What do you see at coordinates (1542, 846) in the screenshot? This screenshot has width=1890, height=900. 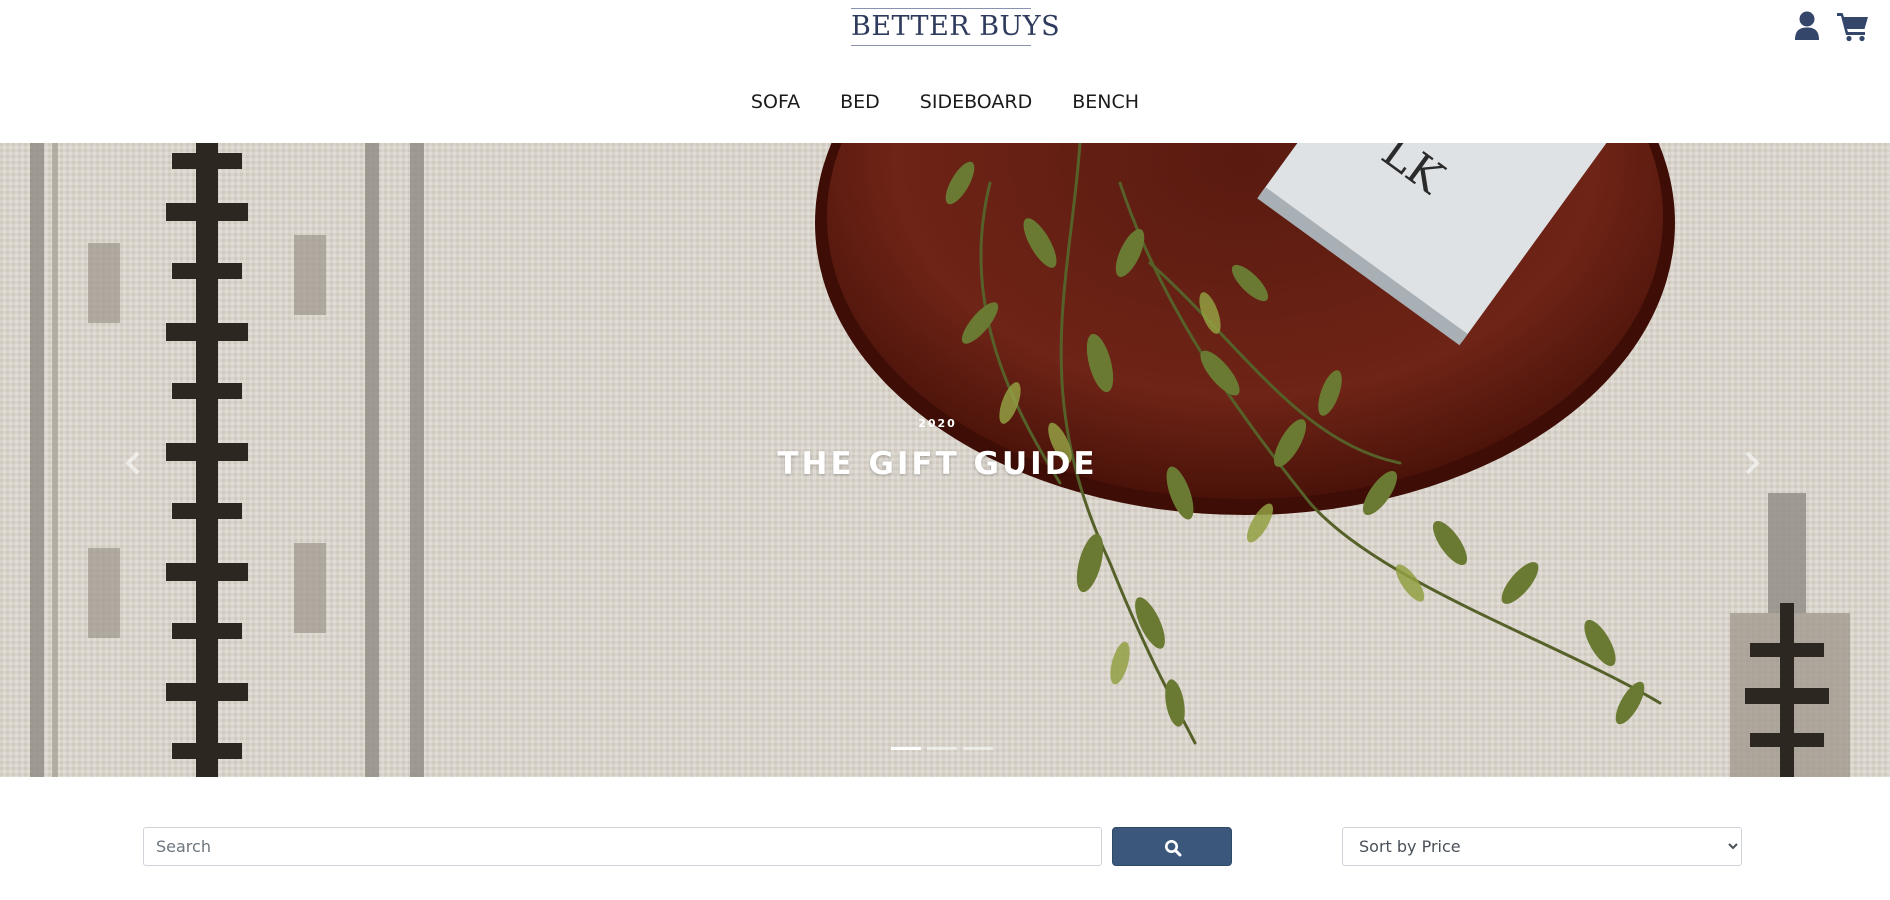 I see `sort-select: Sort by Price` at bounding box center [1542, 846].